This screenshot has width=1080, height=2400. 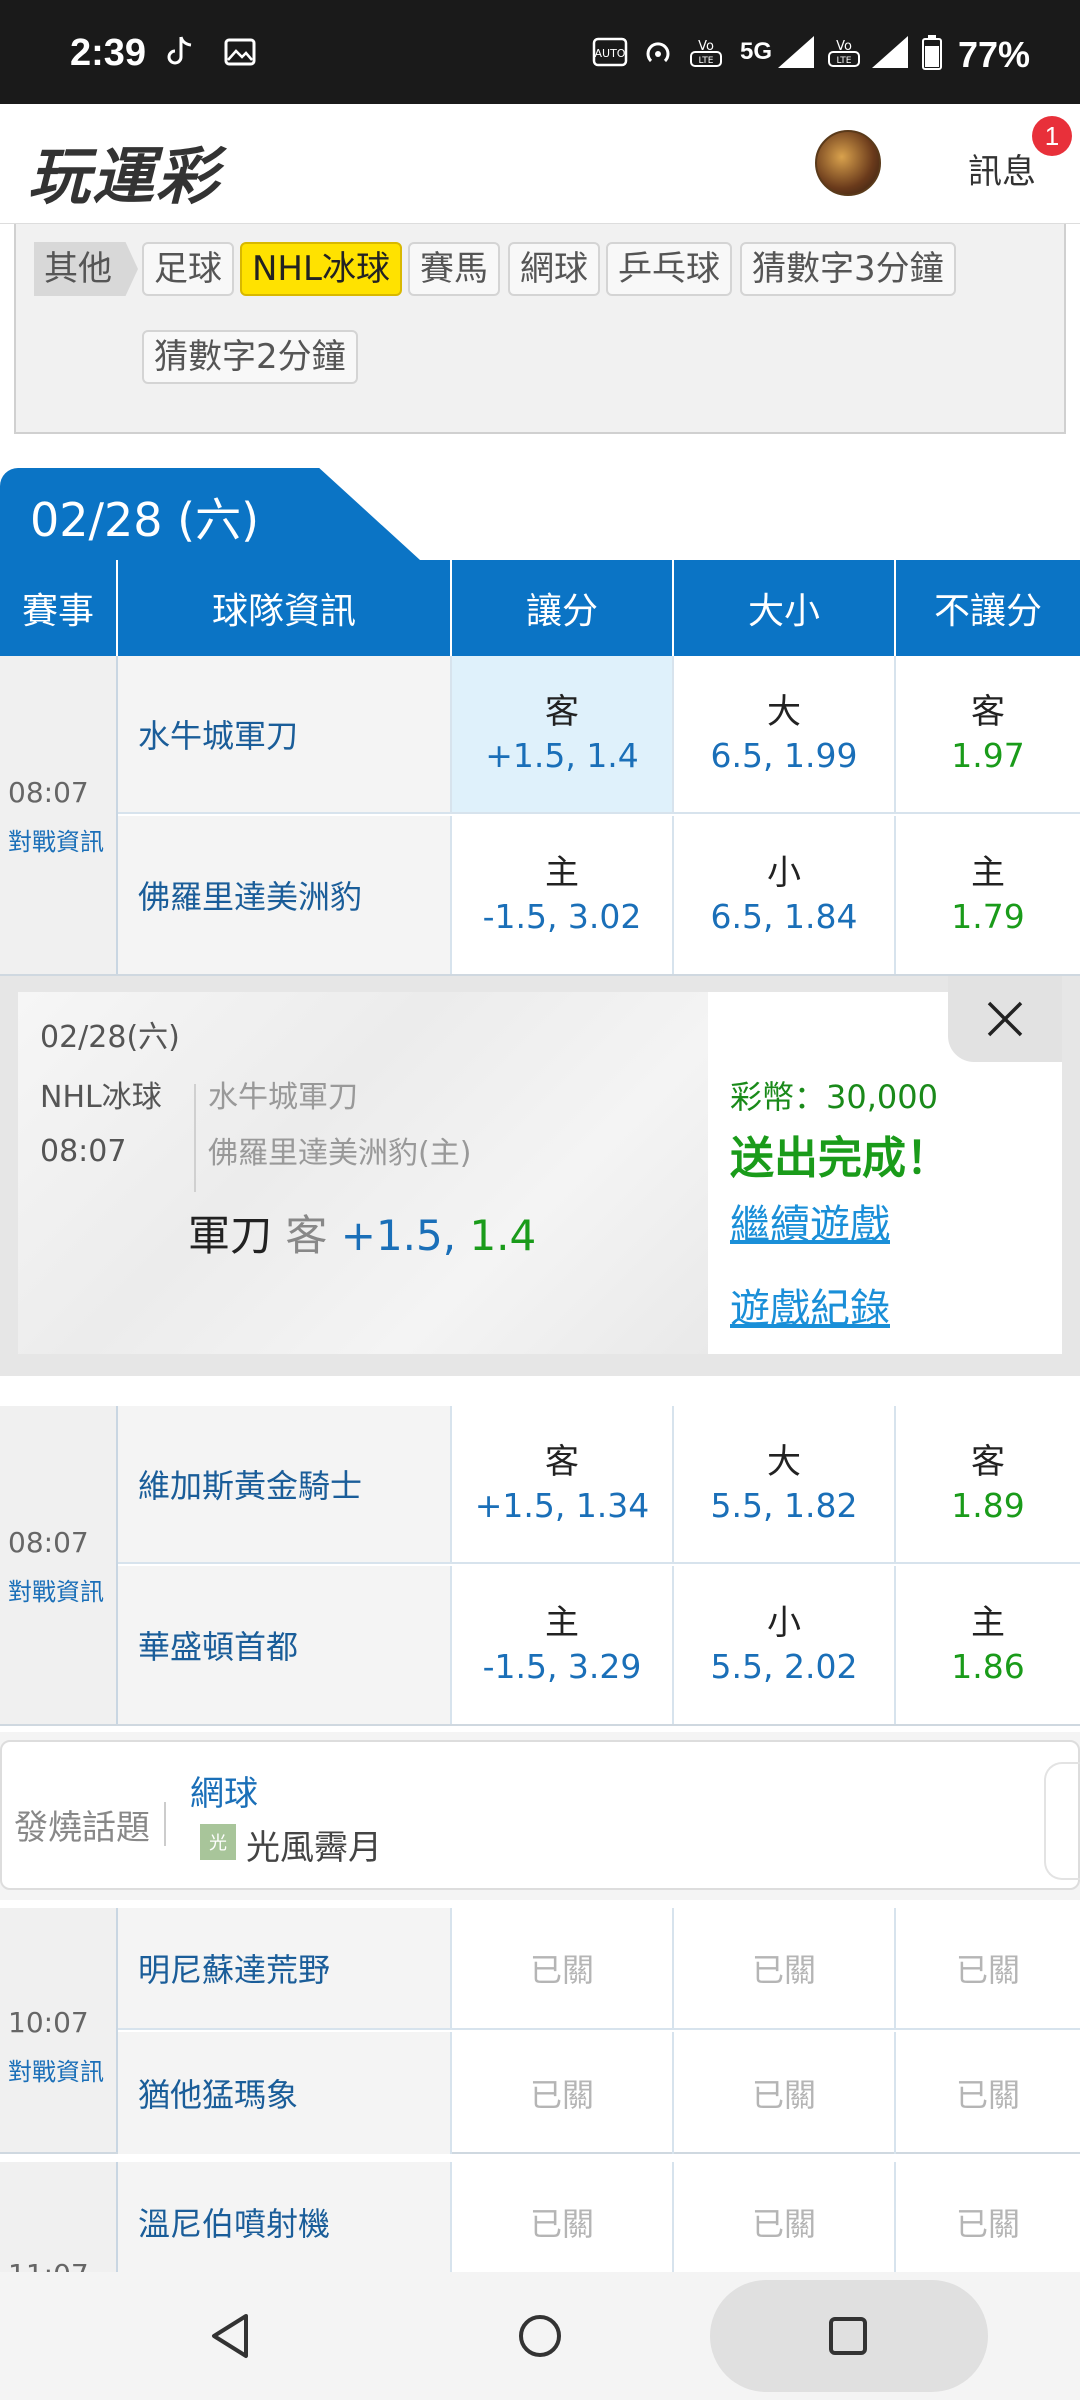 What do you see at coordinates (987, 611) in the screenshot?
I see `col-moneyline: 不讓分` at bounding box center [987, 611].